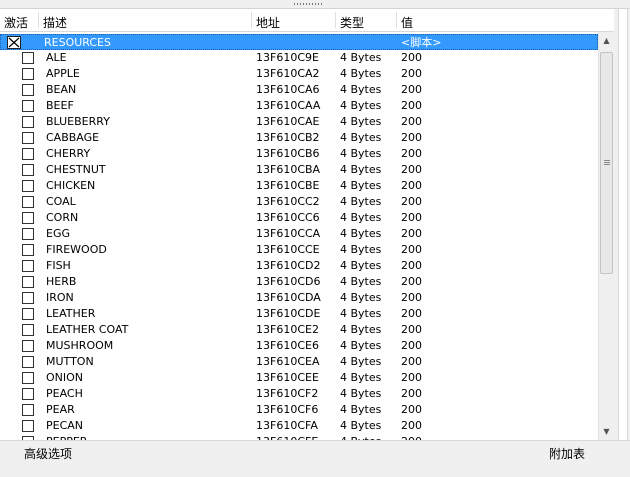 The image size is (630, 477). What do you see at coordinates (622, 224) in the screenshot?
I see `window-edge` at bounding box center [622, 224].